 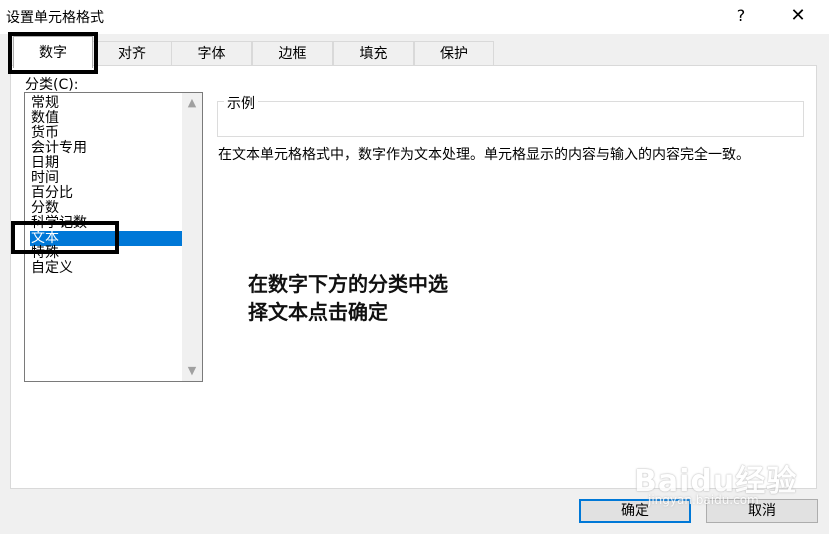 What do you see at coordinates (292, 53) in the screenshot?
I see `tab-border: 边框` at bounding box center [292, 53].